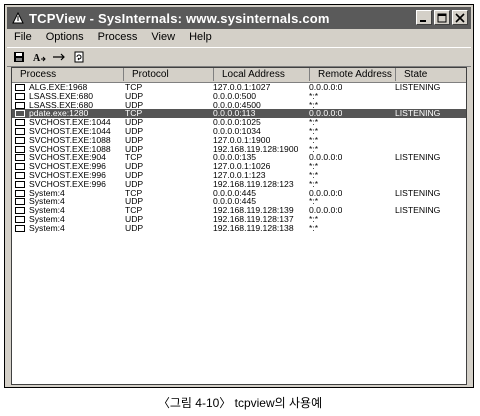  Describe the element at coordinates (253, 228) in the screenshot. I see `cell-local: 192.168.119.128:138` at that location.